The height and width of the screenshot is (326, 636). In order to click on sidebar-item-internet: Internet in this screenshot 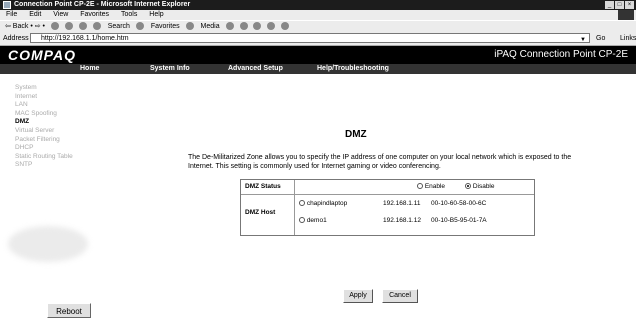, I will do `click(44, 97)`.